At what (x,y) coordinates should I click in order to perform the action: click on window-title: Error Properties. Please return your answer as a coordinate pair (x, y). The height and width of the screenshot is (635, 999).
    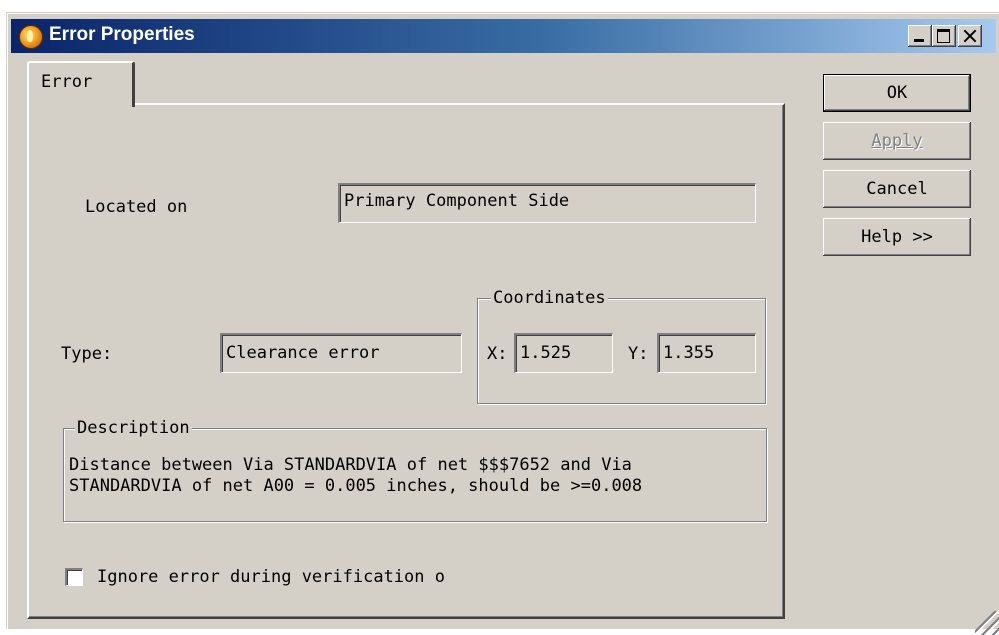
    Looking at the image, I should click on (122, 34).